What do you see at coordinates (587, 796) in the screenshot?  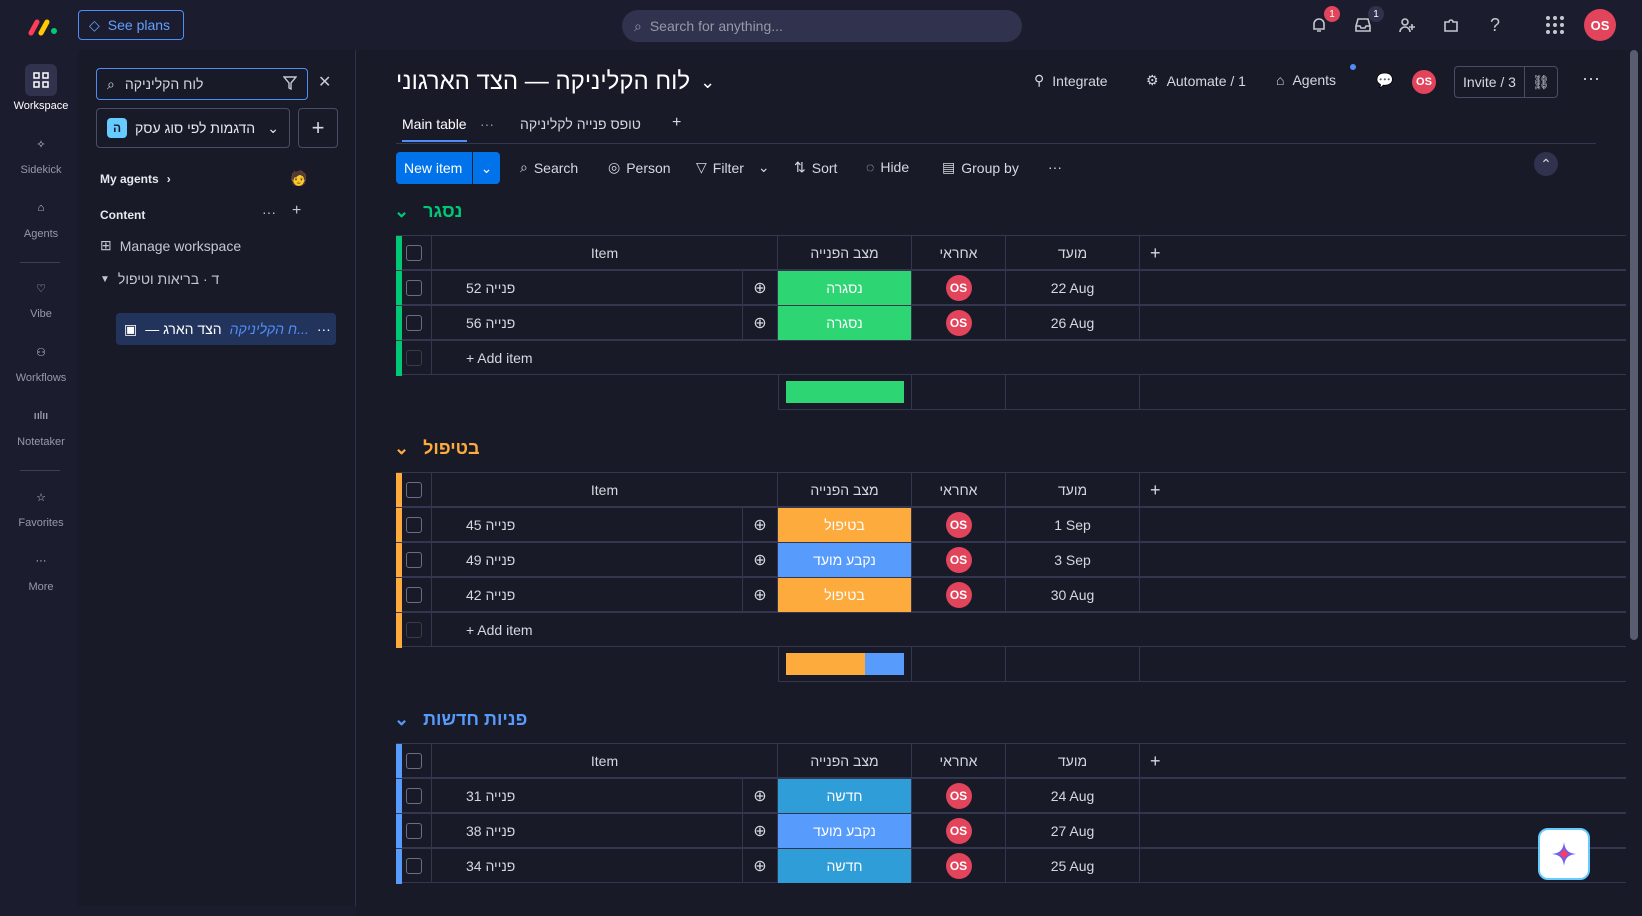 I see `item-name-cell: פנייה 31` at bounding box center [587, 796].